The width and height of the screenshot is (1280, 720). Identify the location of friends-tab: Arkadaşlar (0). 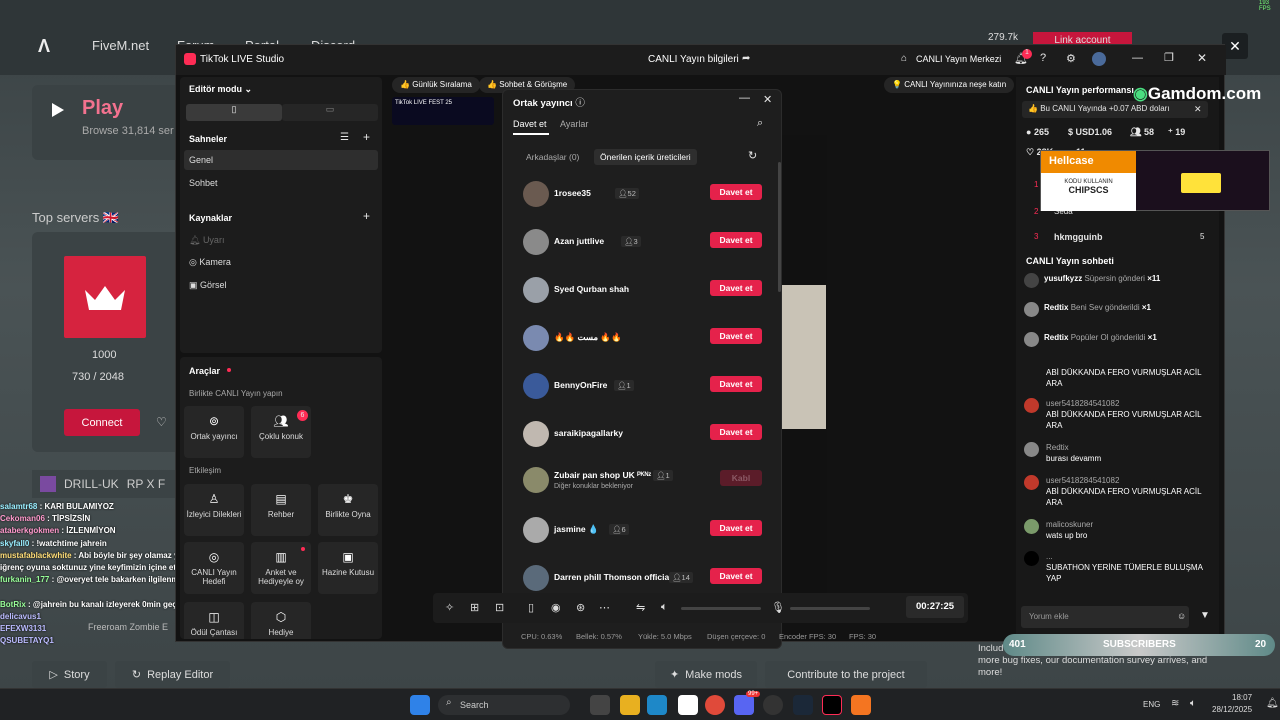
(552, 157).